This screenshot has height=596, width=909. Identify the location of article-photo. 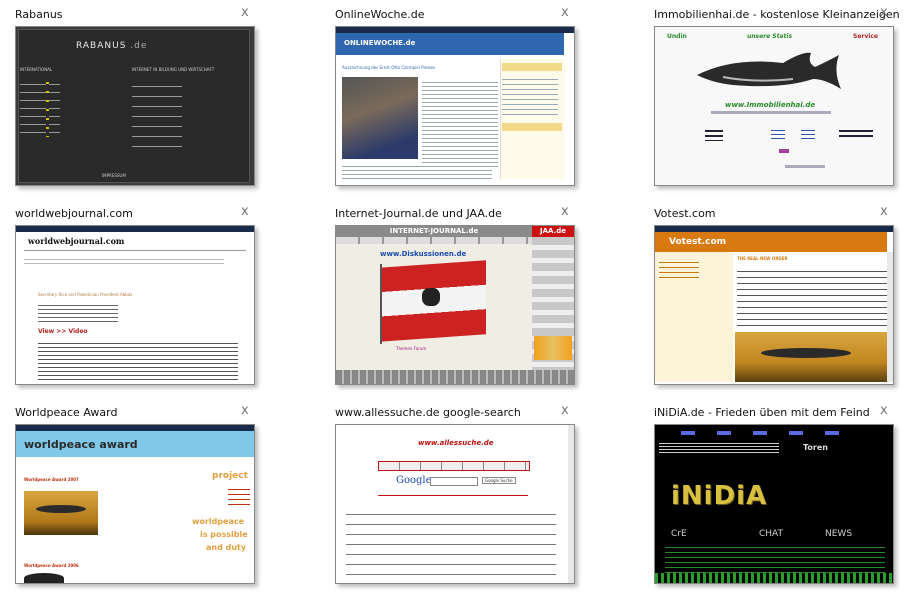
(380, 118).